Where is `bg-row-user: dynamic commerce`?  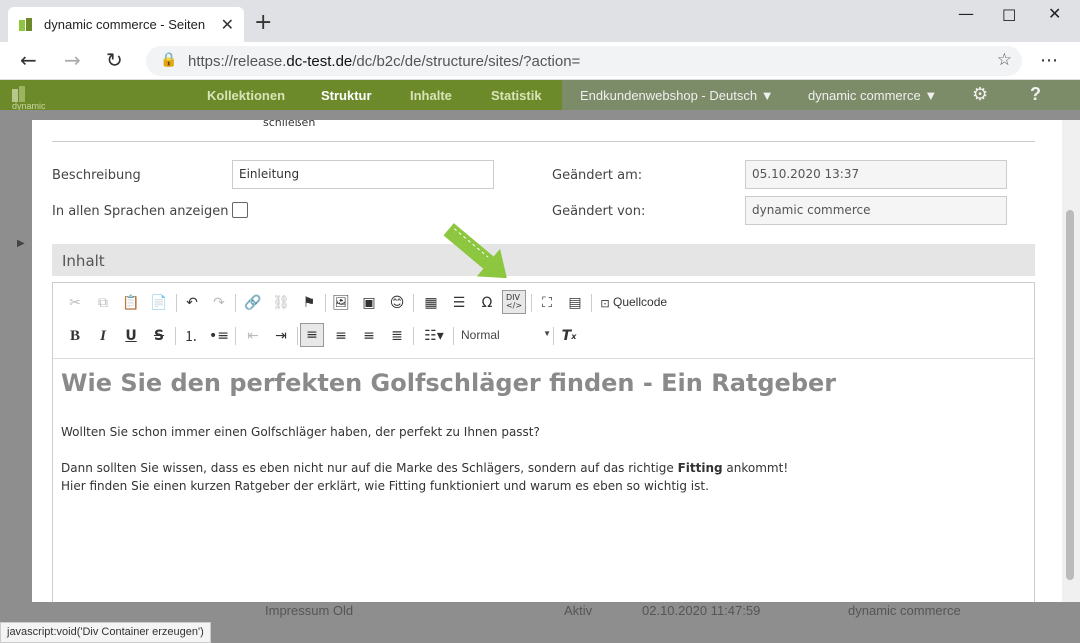 bg-row-user: dynamic commerce is located at coordinates (904, 610).